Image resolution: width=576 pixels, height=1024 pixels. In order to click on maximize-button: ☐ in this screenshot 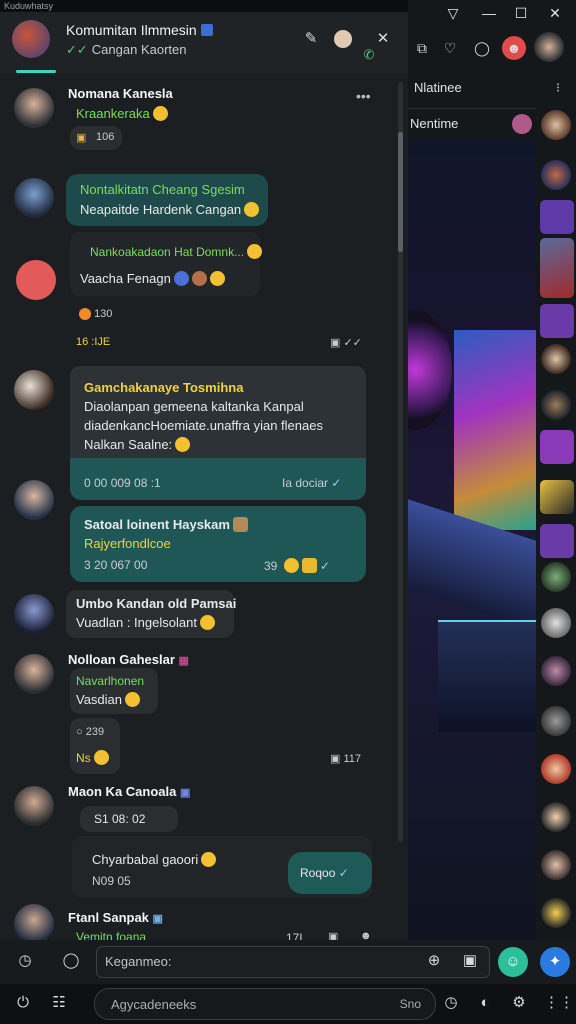, I will do `click(521, 13)`.